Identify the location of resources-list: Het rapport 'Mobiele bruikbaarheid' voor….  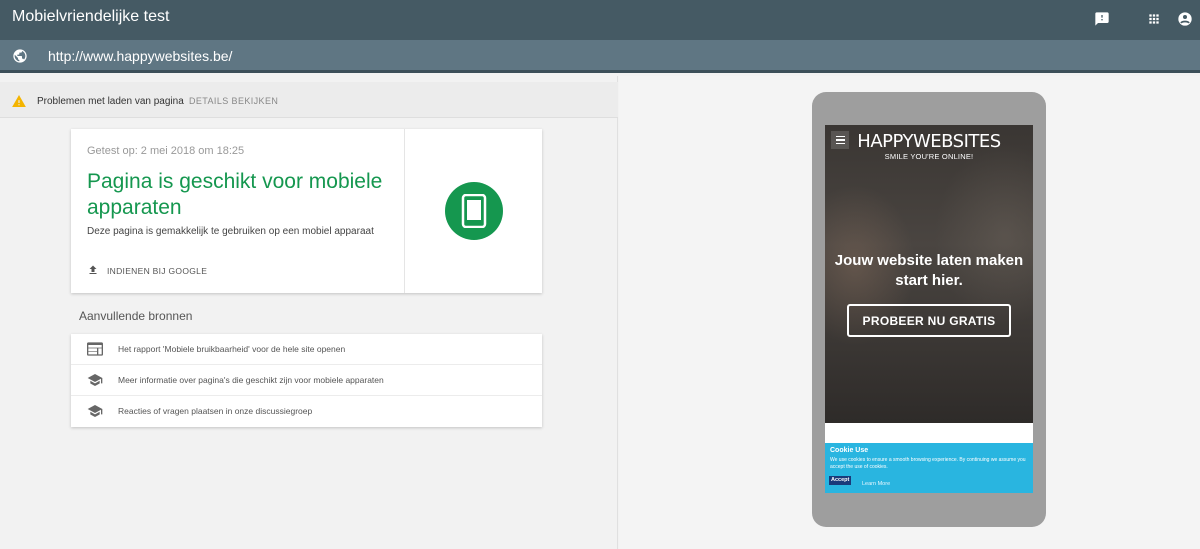
(306, 380).